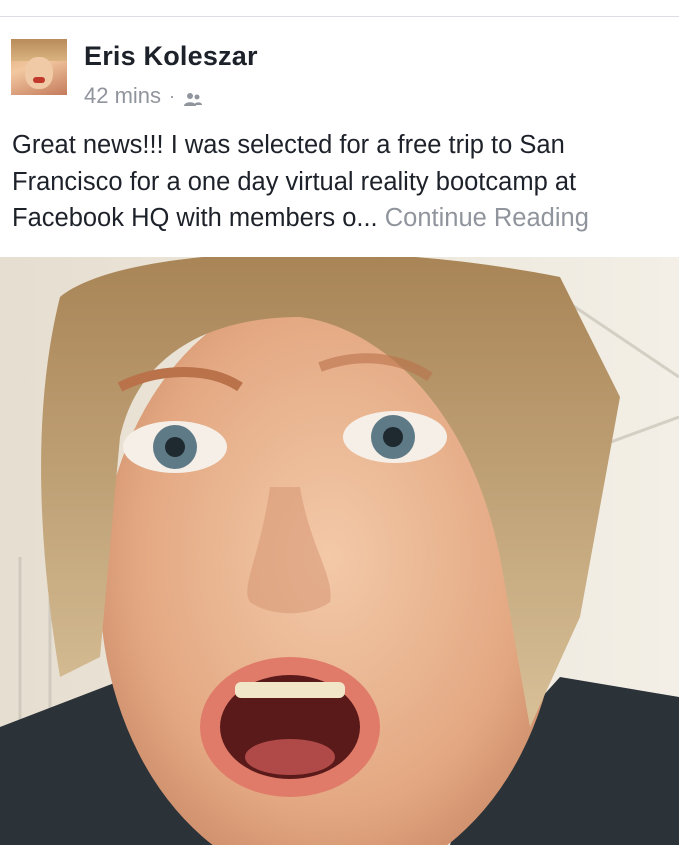  Describe the element at coordinates (339, 8) in the screenshot. I see `top-divider` at that location.